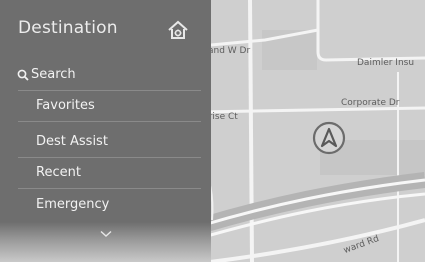  I want to click on panel-header: Destination, so click(105, 29).